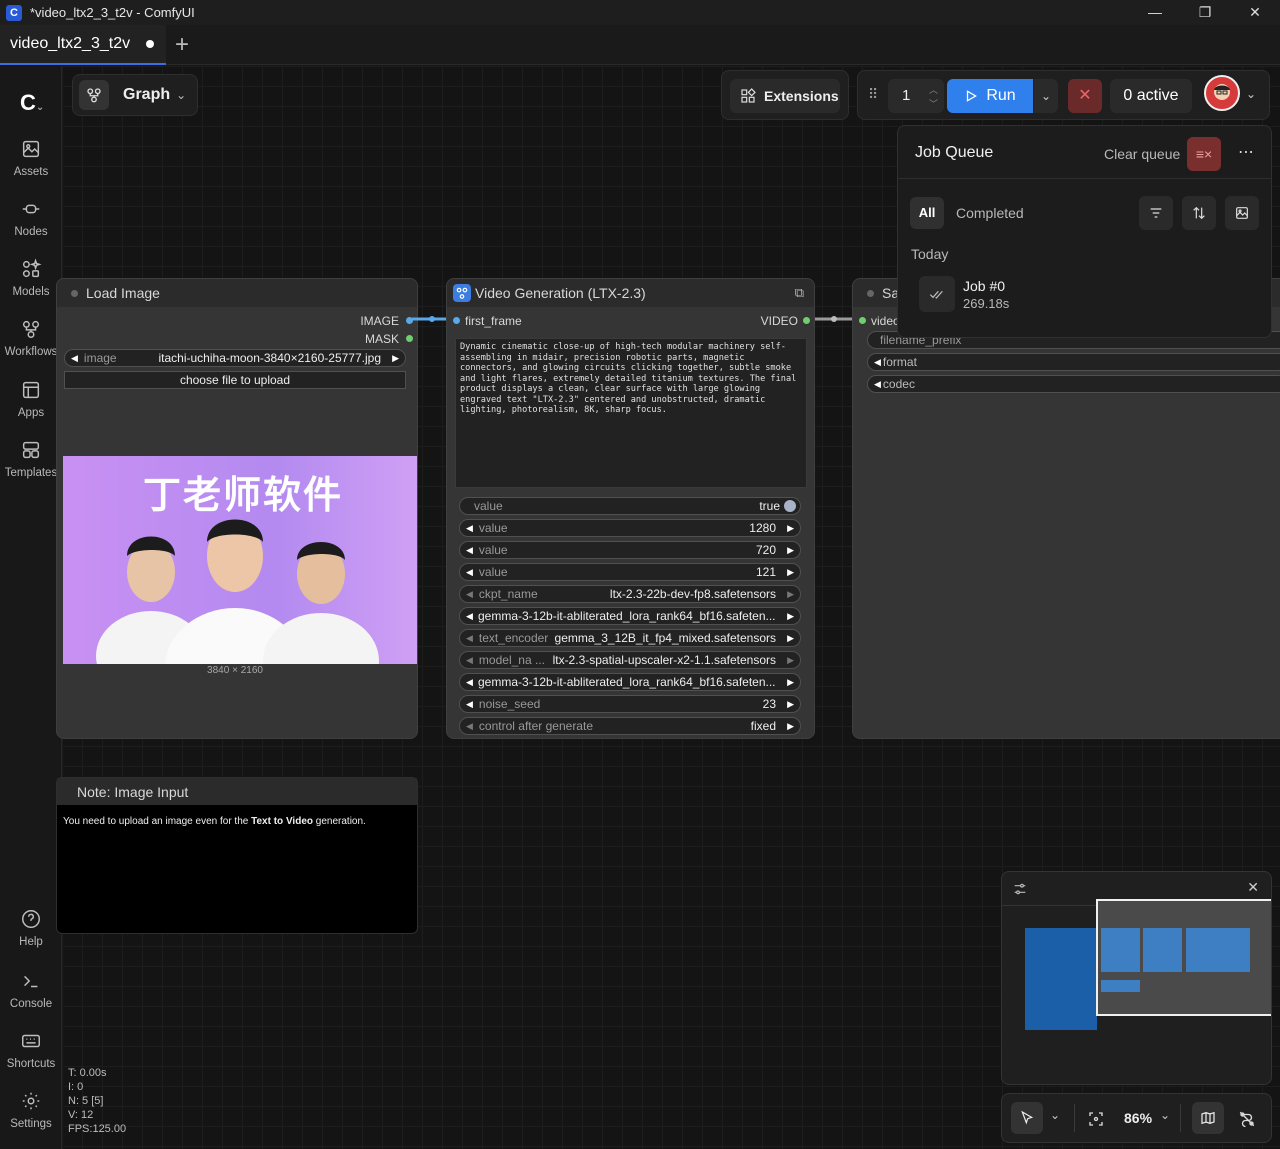 The width and height of the screenshot is (1280, 1149). What do you see at coordinates (630, 528) in the screenshot?
I see `width-widget: ◀ value 1280 ▶` at bounding box center [630, 528].